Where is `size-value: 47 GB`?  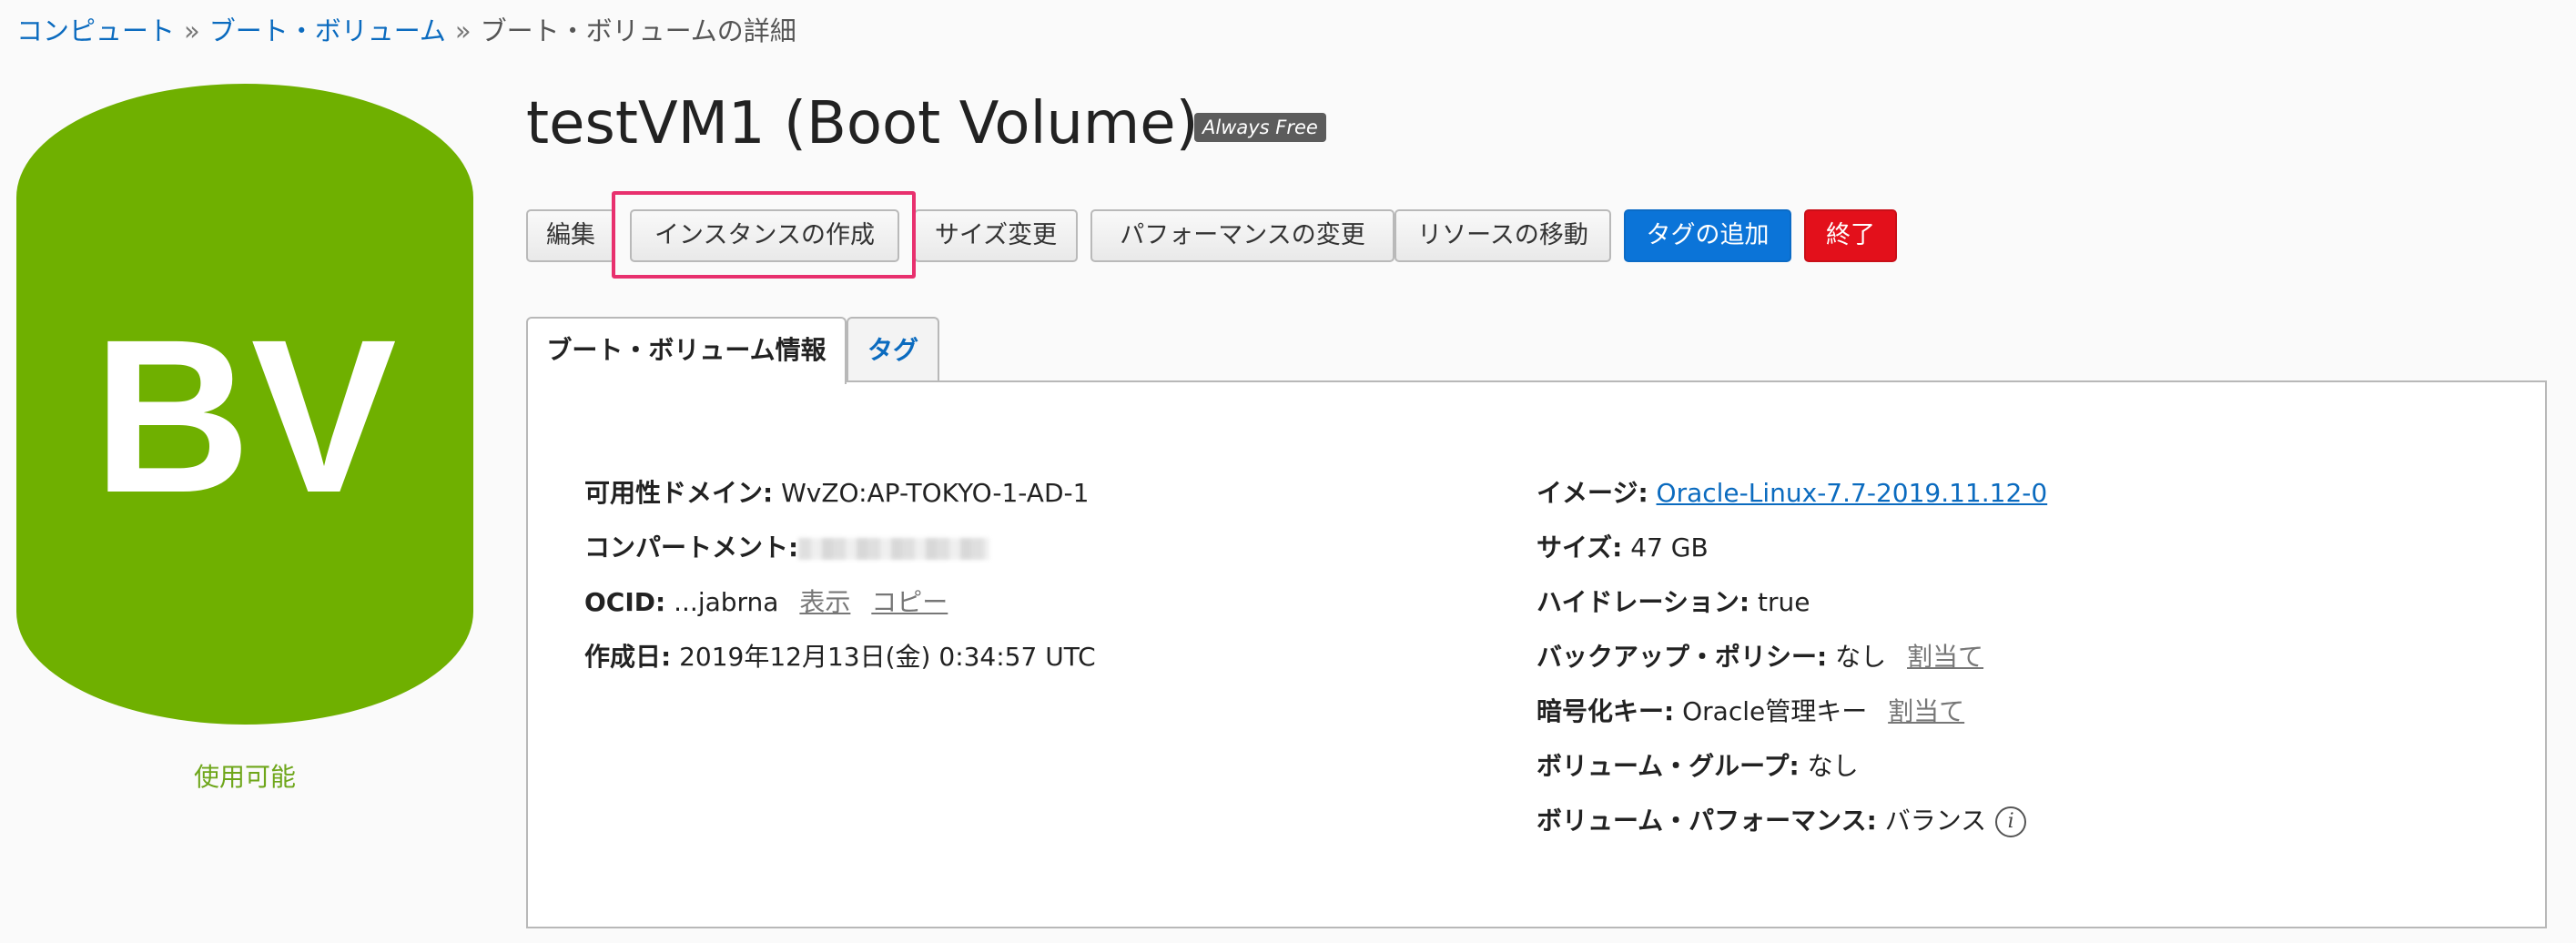 size-value: 47 GB is located at coordinates (1669, 547).